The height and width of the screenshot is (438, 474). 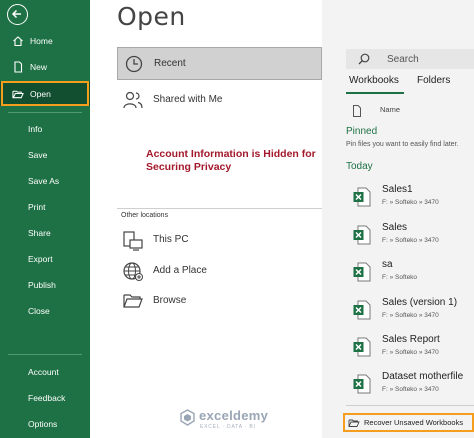 What do you see at coordinates (219, 300) in the screenshot?
I see `location-browse: Browse` at bounding box center [219, 300].